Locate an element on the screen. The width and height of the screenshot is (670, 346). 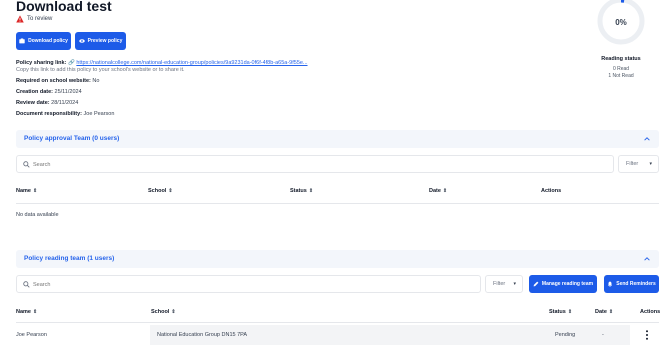
reading-col-actions: Actions is located at coordinates (650, 312).